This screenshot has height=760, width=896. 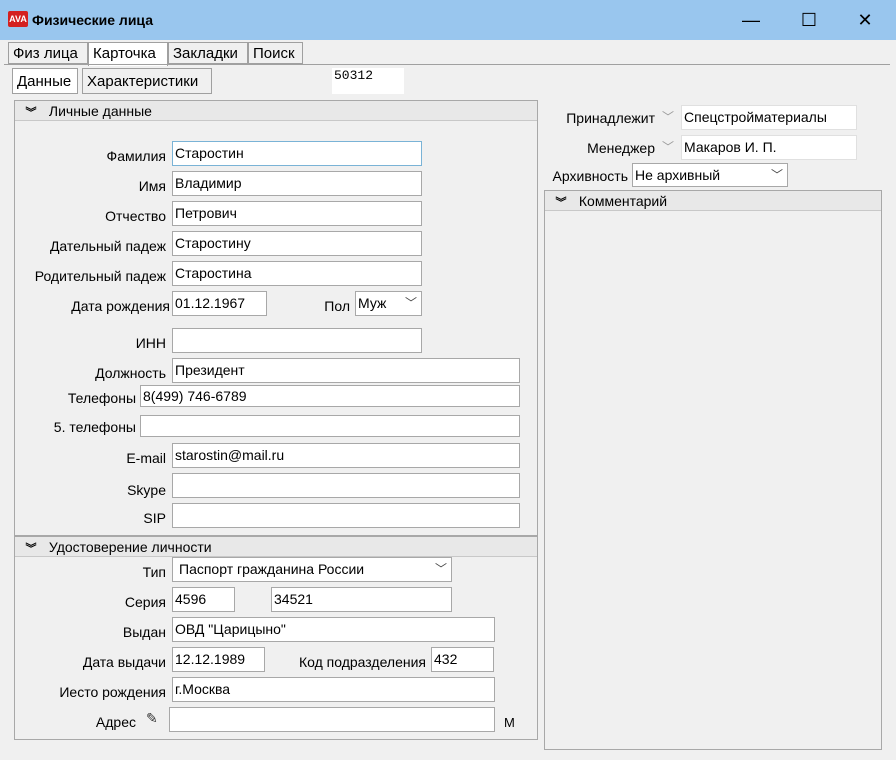 I want to click on minimize-icon: —, so click(x=751, y=20).